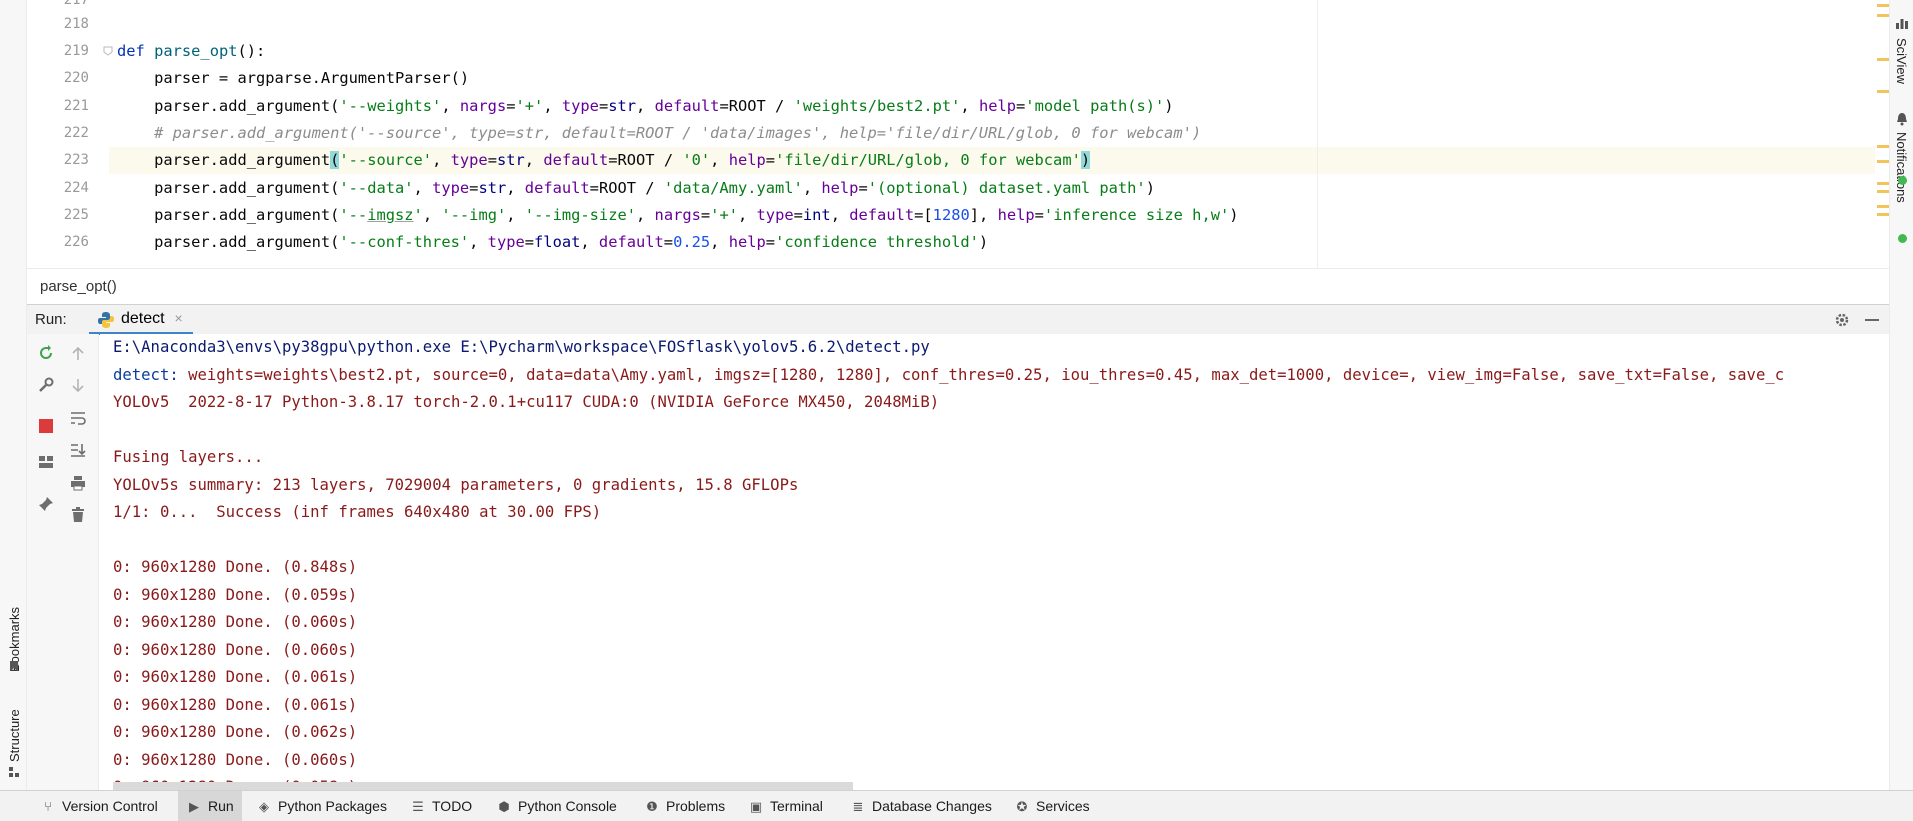 Image resolution: width=1913 pixels, height=821 pixels. I want to click on bottom-bar-label: Python Console, so click(567, 806).